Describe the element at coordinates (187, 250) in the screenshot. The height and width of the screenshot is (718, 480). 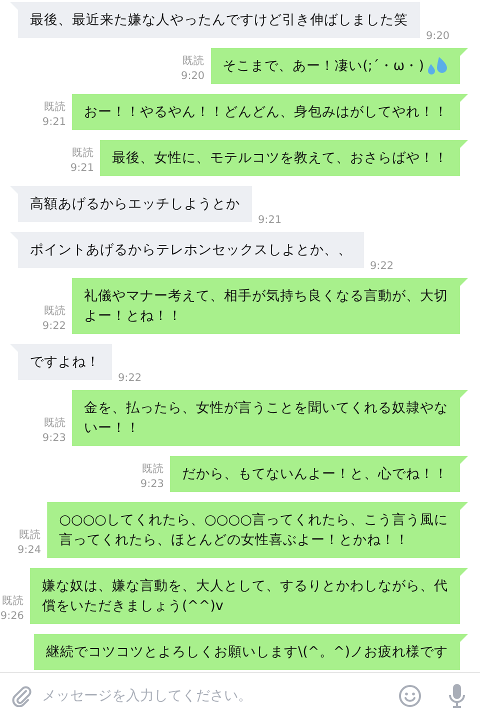
I see `message-bubble: ポイントあげるからテレホンセックスしよとか、、` at that location.